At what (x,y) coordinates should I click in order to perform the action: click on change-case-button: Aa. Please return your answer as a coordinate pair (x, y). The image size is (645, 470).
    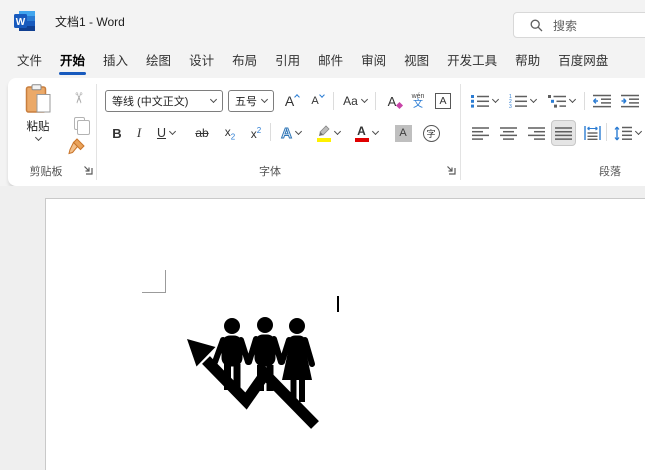
    Looking at the image, I should click on (355, 101).